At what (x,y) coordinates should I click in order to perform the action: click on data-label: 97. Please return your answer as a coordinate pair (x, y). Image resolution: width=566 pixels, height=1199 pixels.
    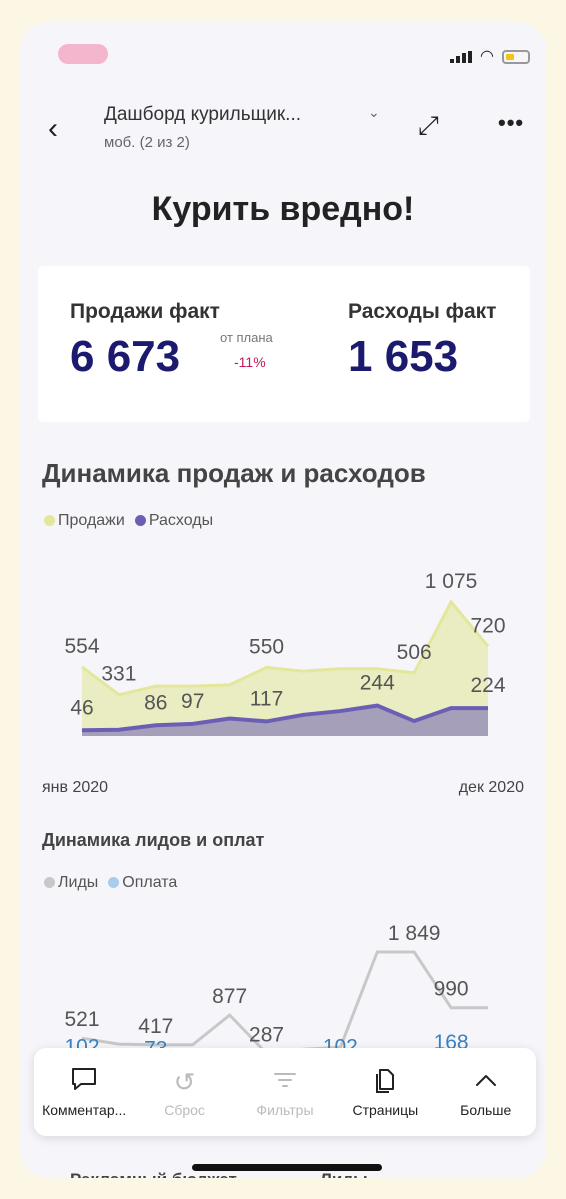
    Looking at the image, I should click on (192, 701).